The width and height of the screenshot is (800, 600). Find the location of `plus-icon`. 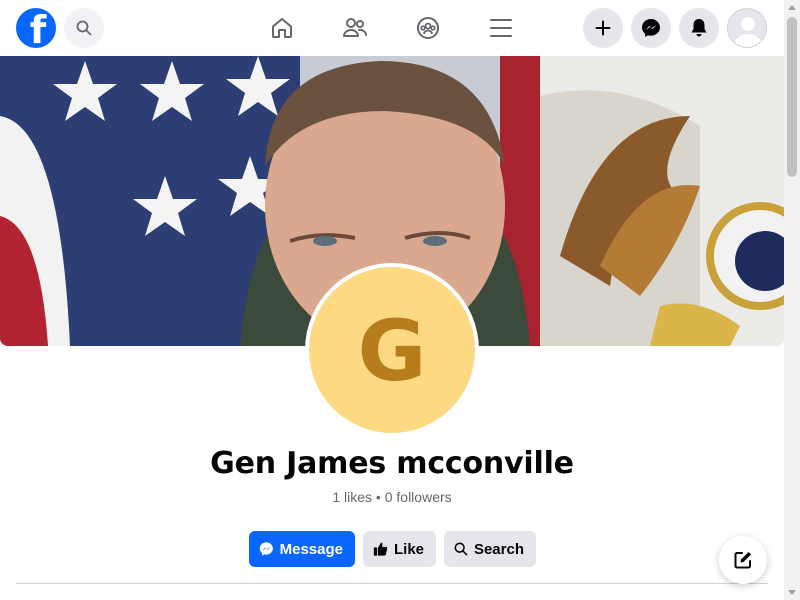

plus-icon is located at coordinates (603, 28).